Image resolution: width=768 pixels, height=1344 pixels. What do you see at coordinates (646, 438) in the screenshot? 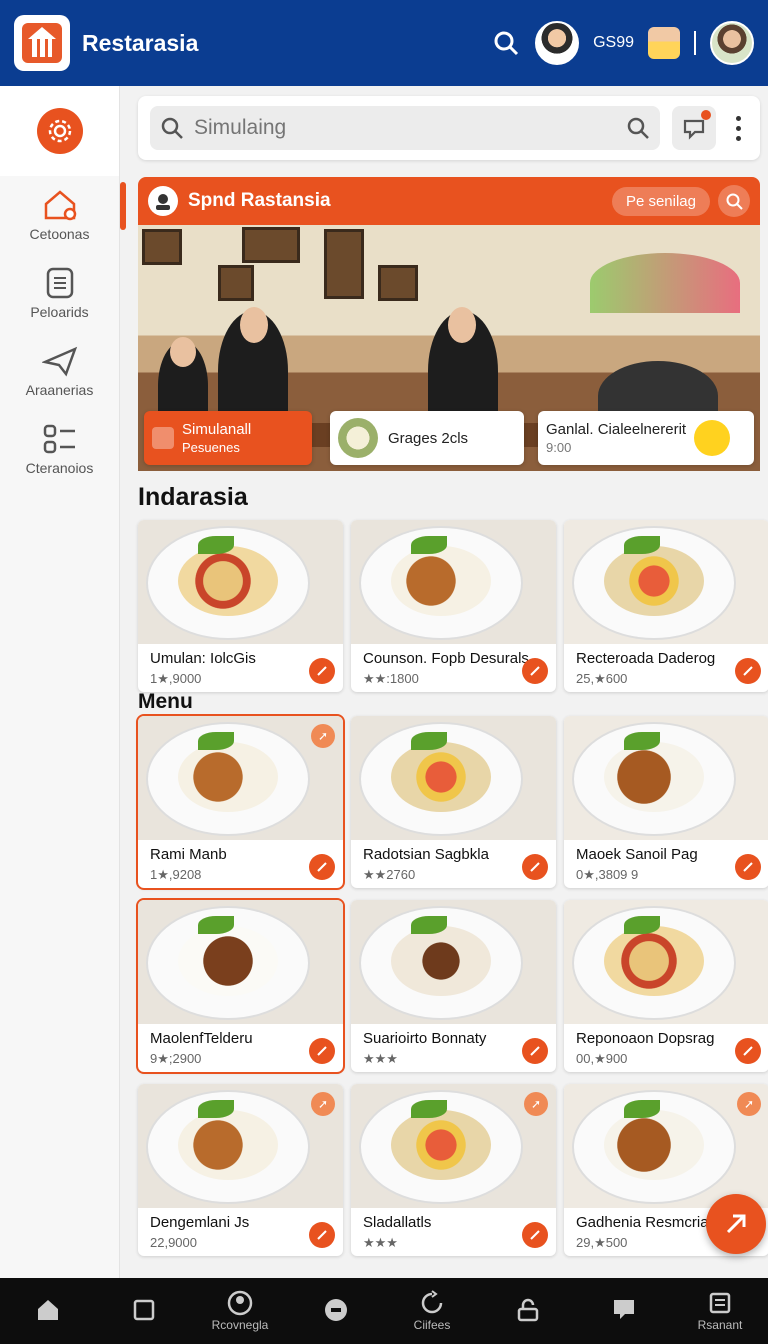
I see `hero-card-ganlal: Ganlal. Cialeelnererit 9:00` at bounding box center [646, 438].